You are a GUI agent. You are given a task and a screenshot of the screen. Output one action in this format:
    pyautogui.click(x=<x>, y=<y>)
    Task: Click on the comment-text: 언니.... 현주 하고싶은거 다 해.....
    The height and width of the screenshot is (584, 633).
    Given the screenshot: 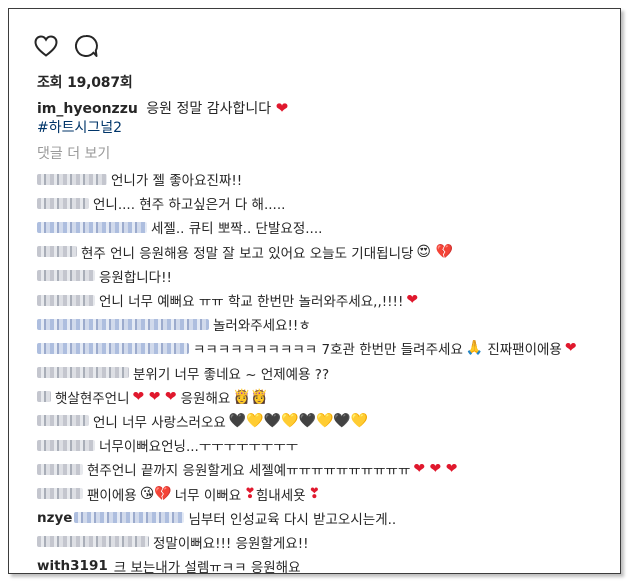 What is the action you would take?
    pyautogui.click(x=189, y=205)
    